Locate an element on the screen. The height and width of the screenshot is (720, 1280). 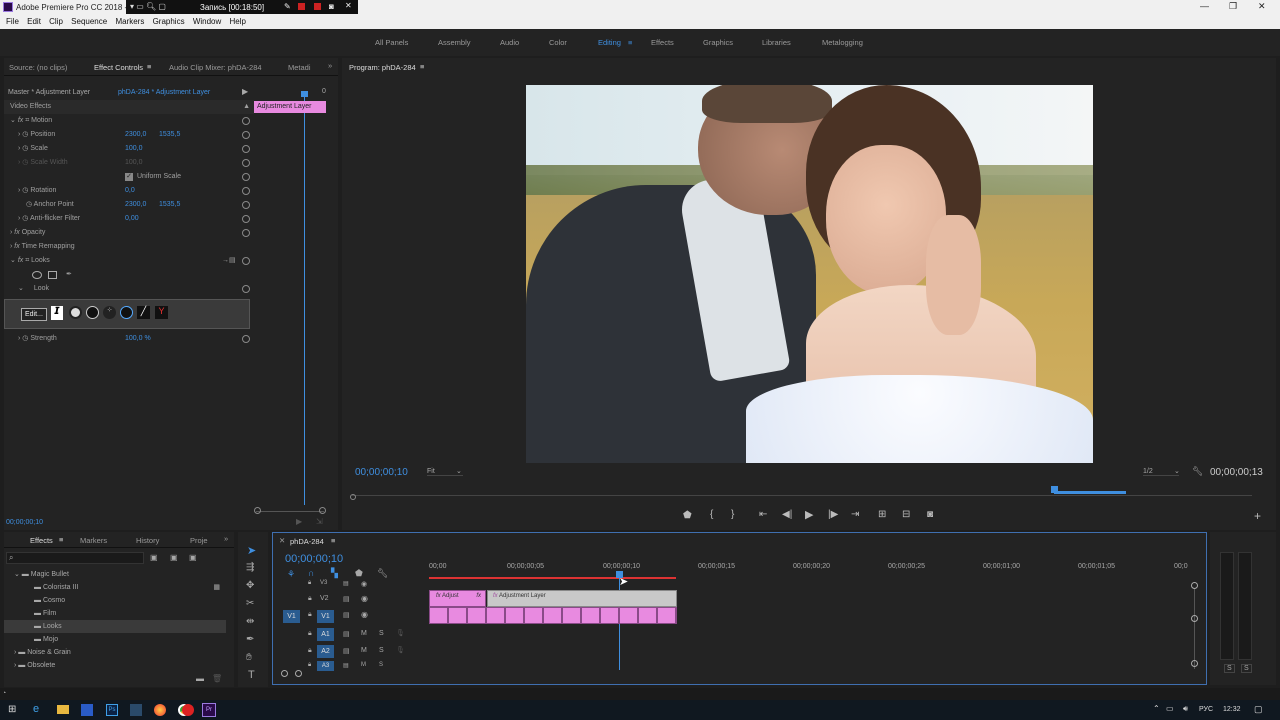
italic-look-icon: 𝙄 is located at coordinates (57, 313).